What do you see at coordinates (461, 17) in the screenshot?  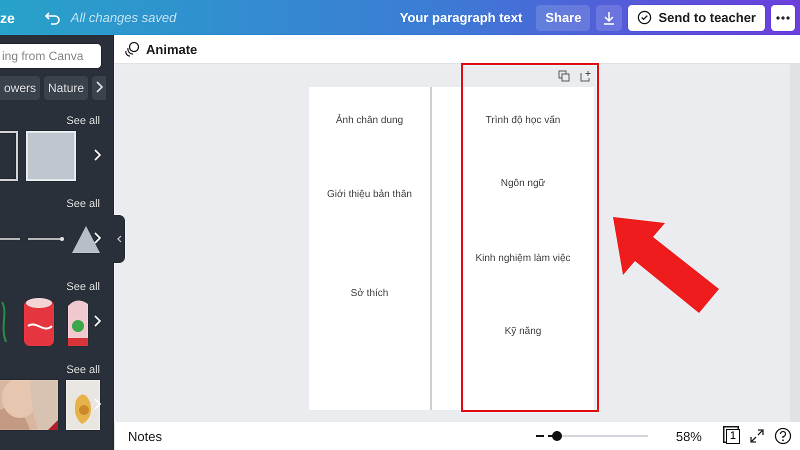 I see `document-title: Your paragraph text` at bounding box center [461, 17].